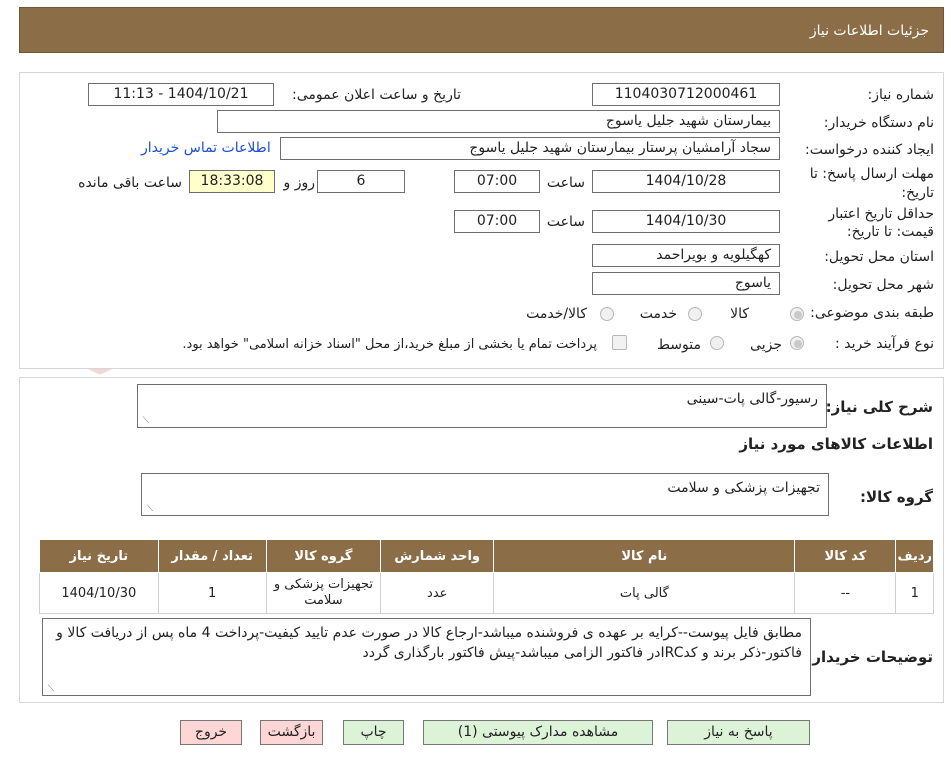 The image size is (951, 764). What do you see at coordinates (323, 556) in the screenshot?
I see `col-header-goods-group: گروه کالا` at bounding box center [323, 556].